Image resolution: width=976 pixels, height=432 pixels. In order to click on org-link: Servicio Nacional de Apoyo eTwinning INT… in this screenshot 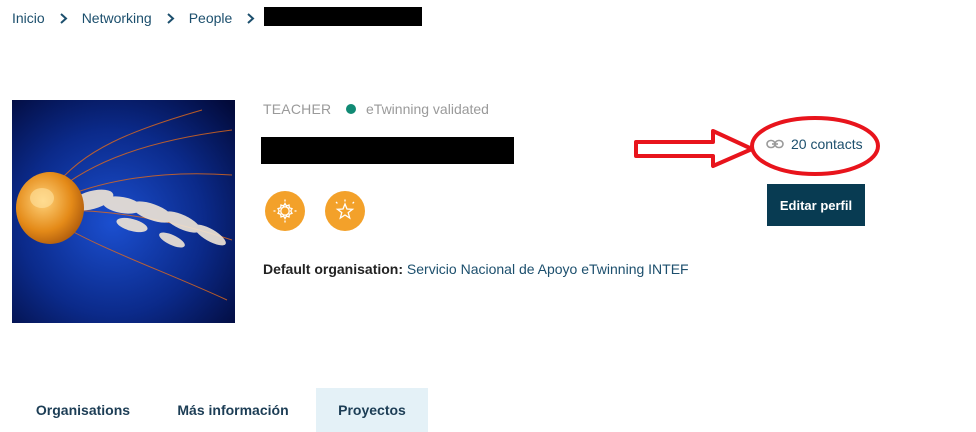, I will do `click(548, 269)`.